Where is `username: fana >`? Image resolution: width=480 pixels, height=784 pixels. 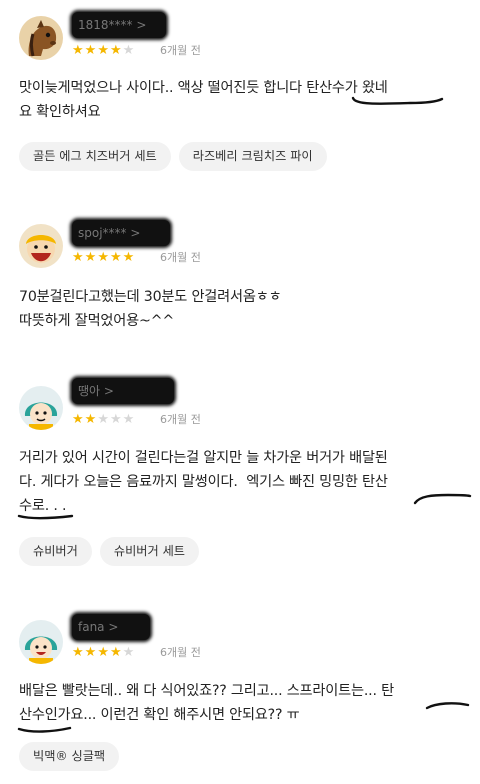
username: fana > is located at coordinates (111, 627).